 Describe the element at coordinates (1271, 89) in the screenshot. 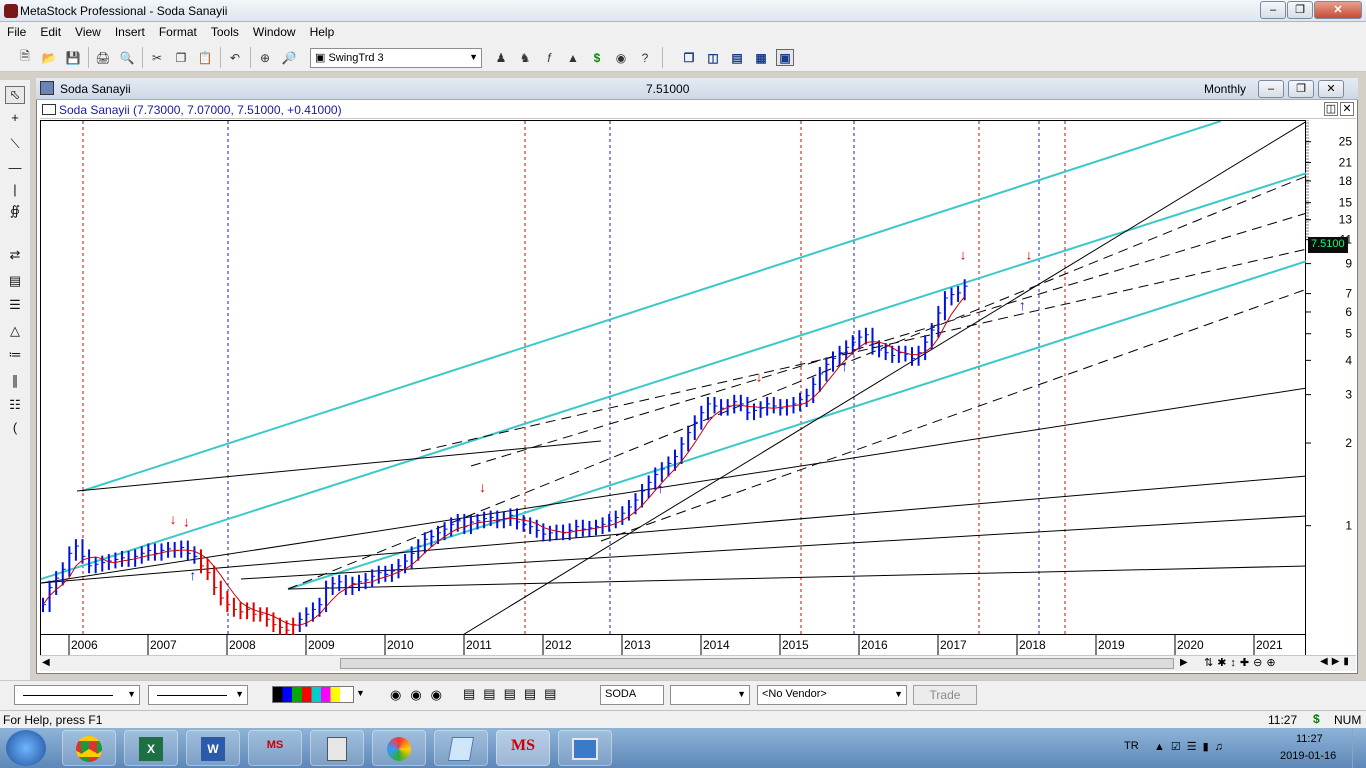

I see `chart-minimize-button: –` at that location.